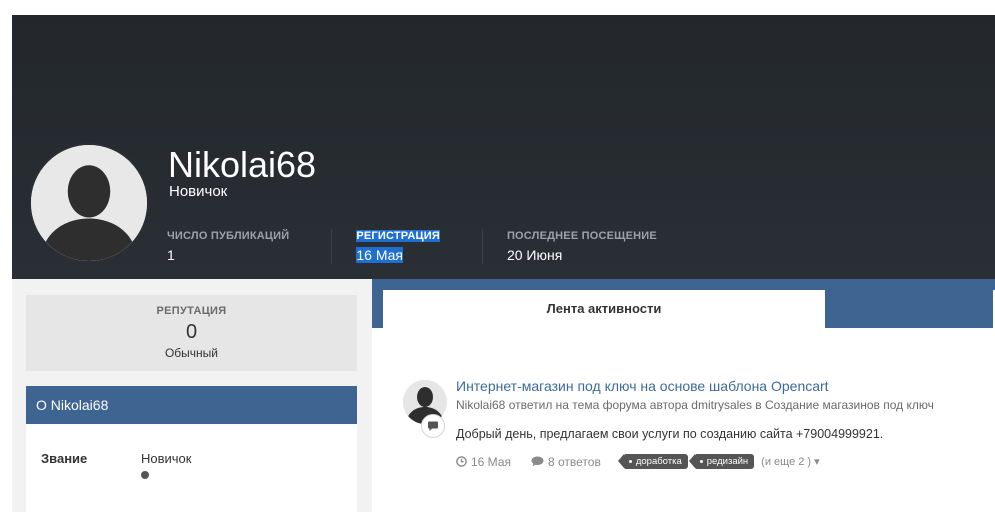  What do you see at coordinates (145, 475) in the screenshot?
I see `rank-pip` at bounding box center [145, 475].